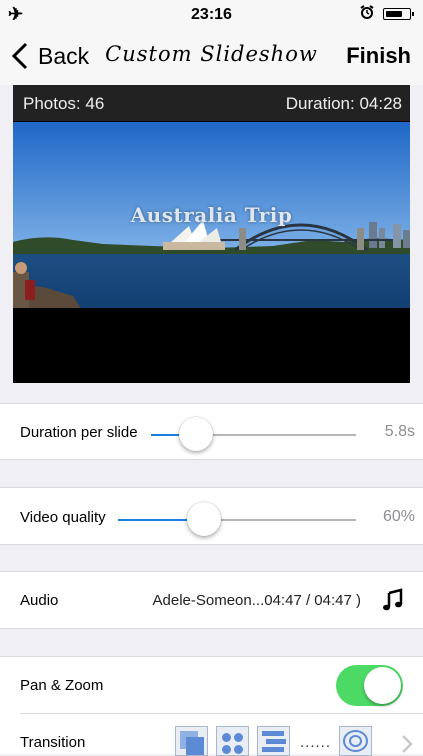 The height and width of the screenshot is (756, 423). Describe the element at coordinates (399, 431) in the screenshot. I see `duration-per-slide-value: 5.8s` at that location.